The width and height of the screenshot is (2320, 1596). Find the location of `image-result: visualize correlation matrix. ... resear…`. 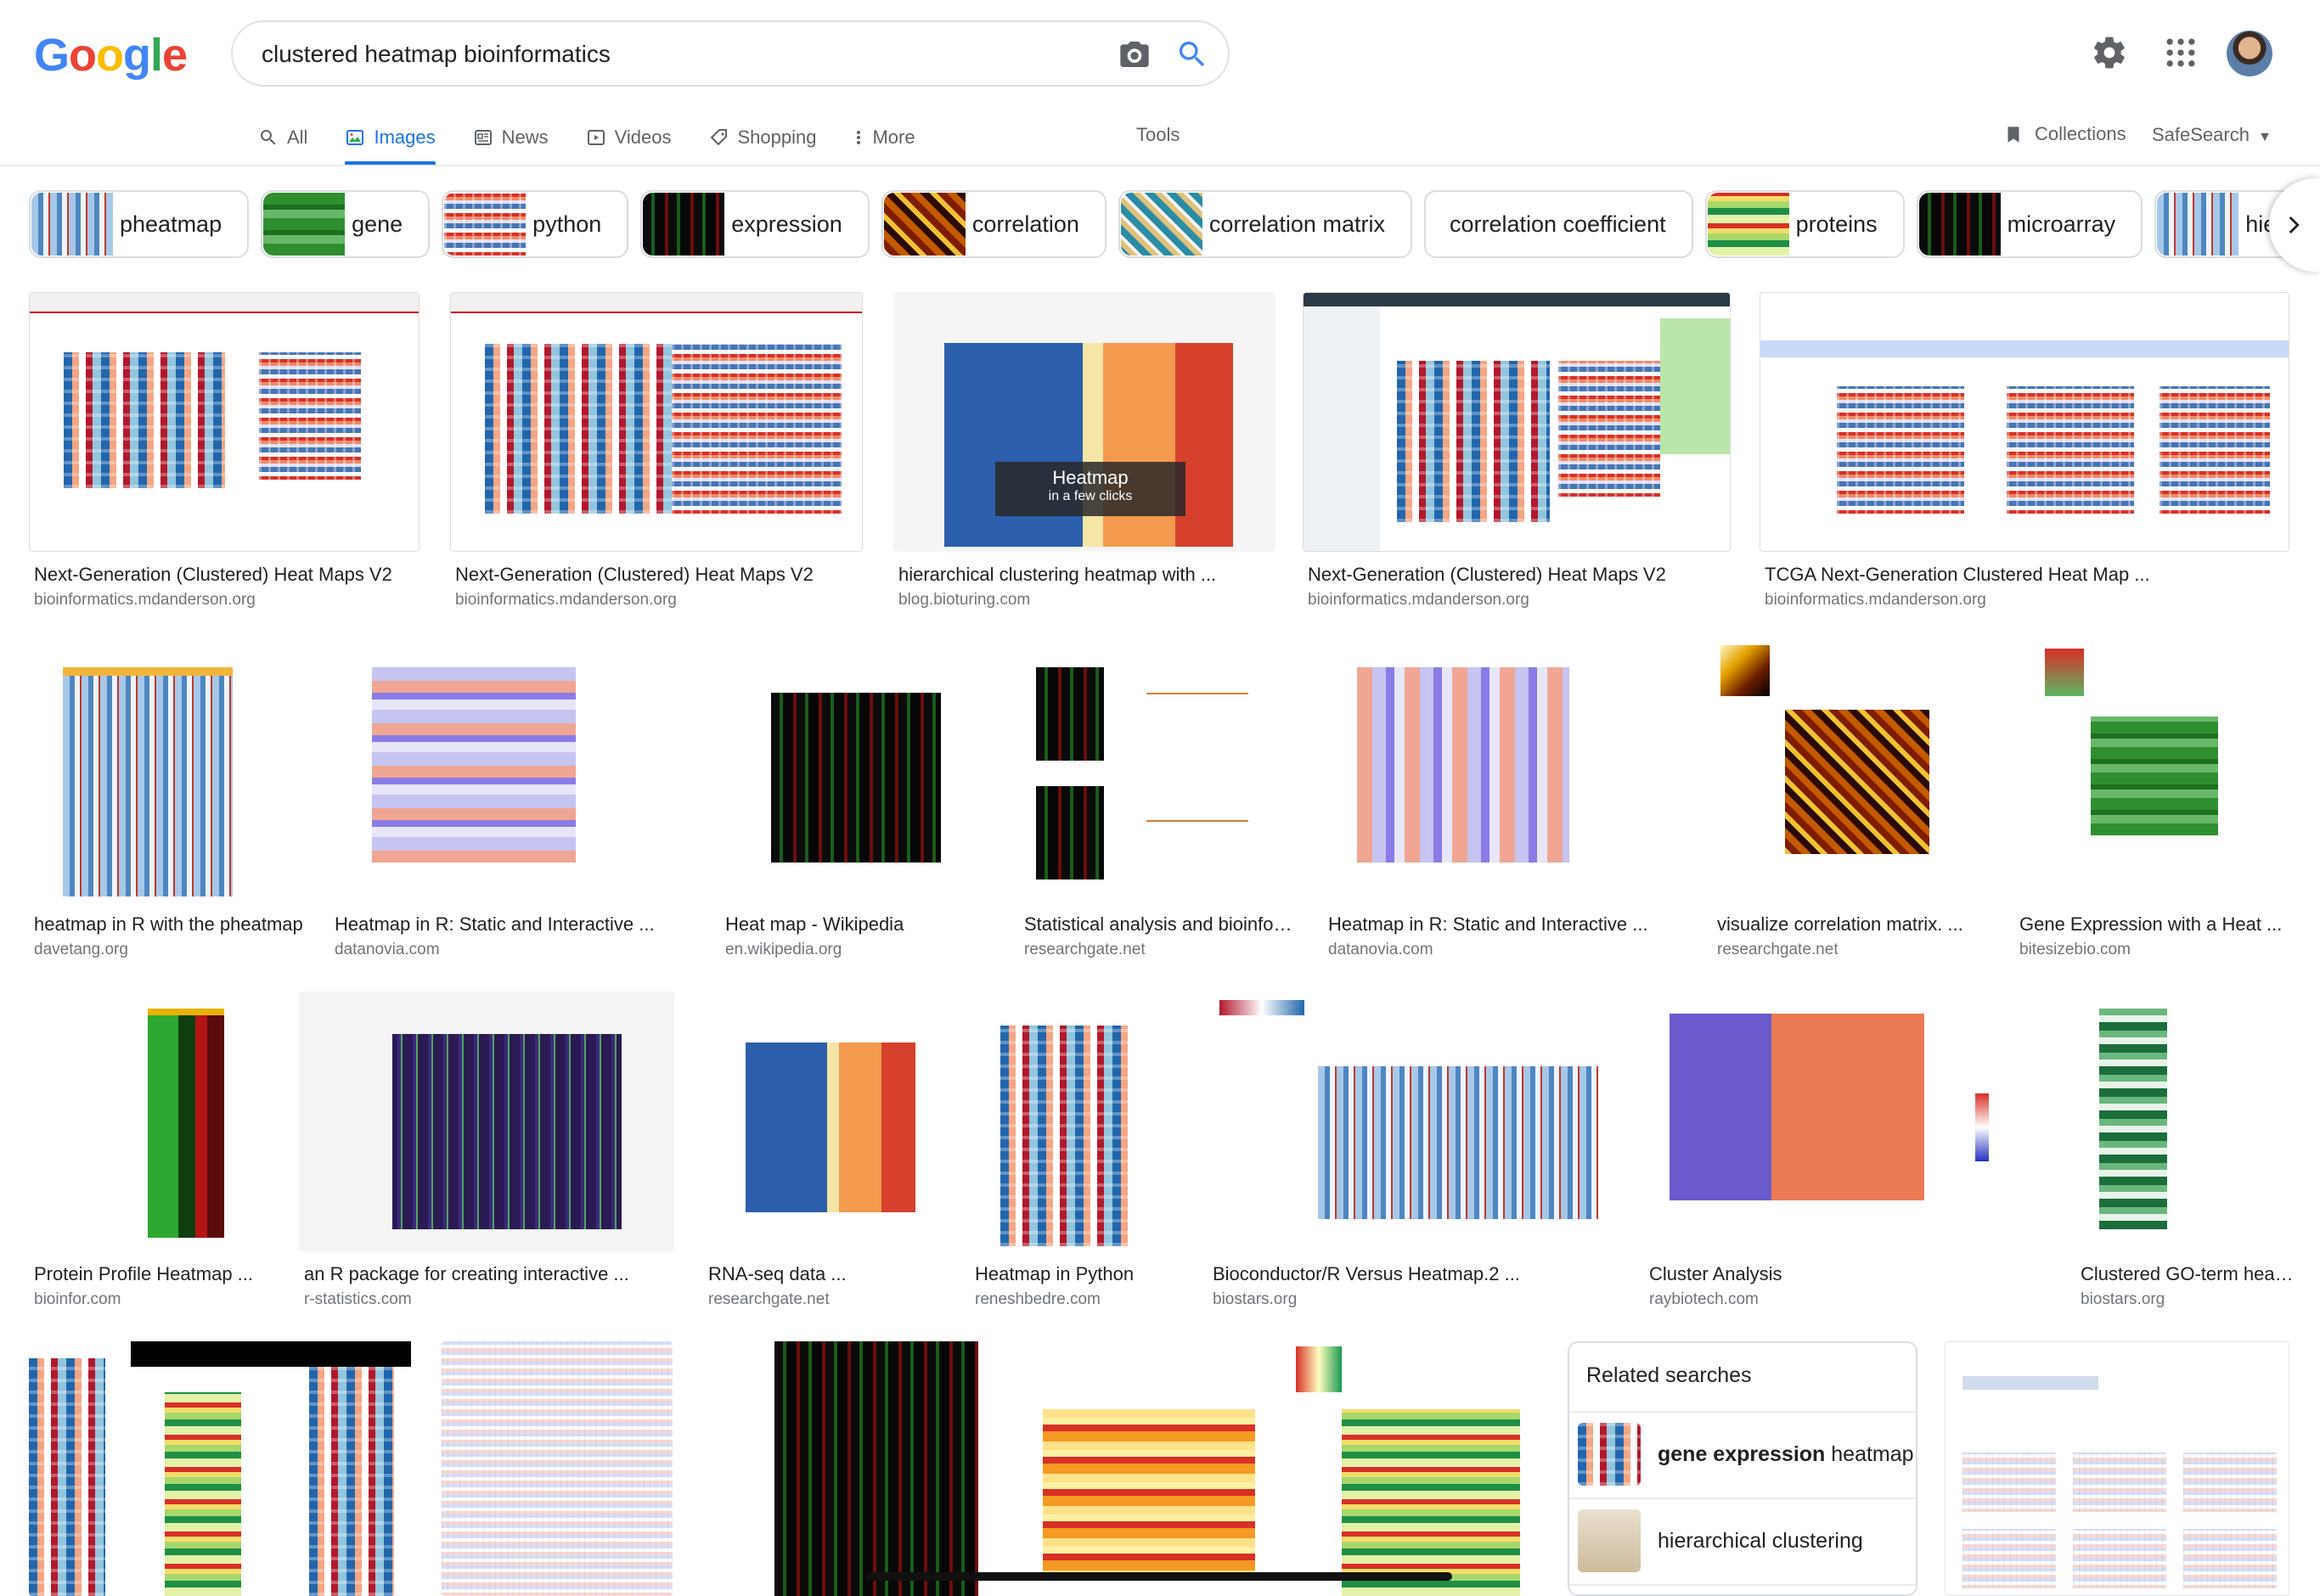

image-result: visualize correlation matrix. ... resear… is located at coordinates (1848, 803).